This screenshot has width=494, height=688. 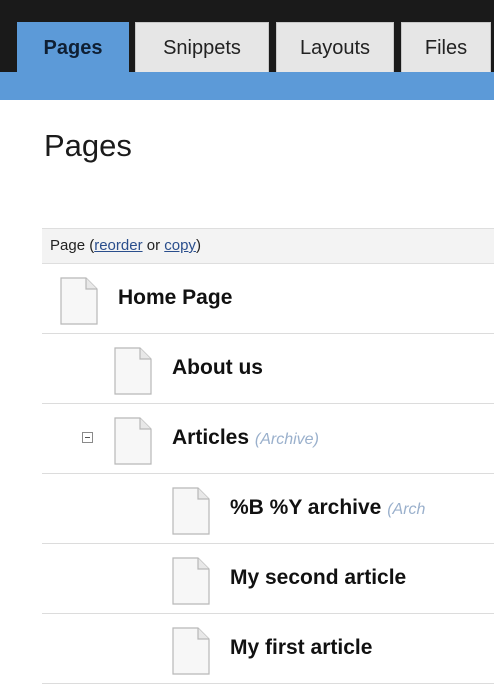 I want to click on reorder-link: reorder, so click(x=118, y=245).